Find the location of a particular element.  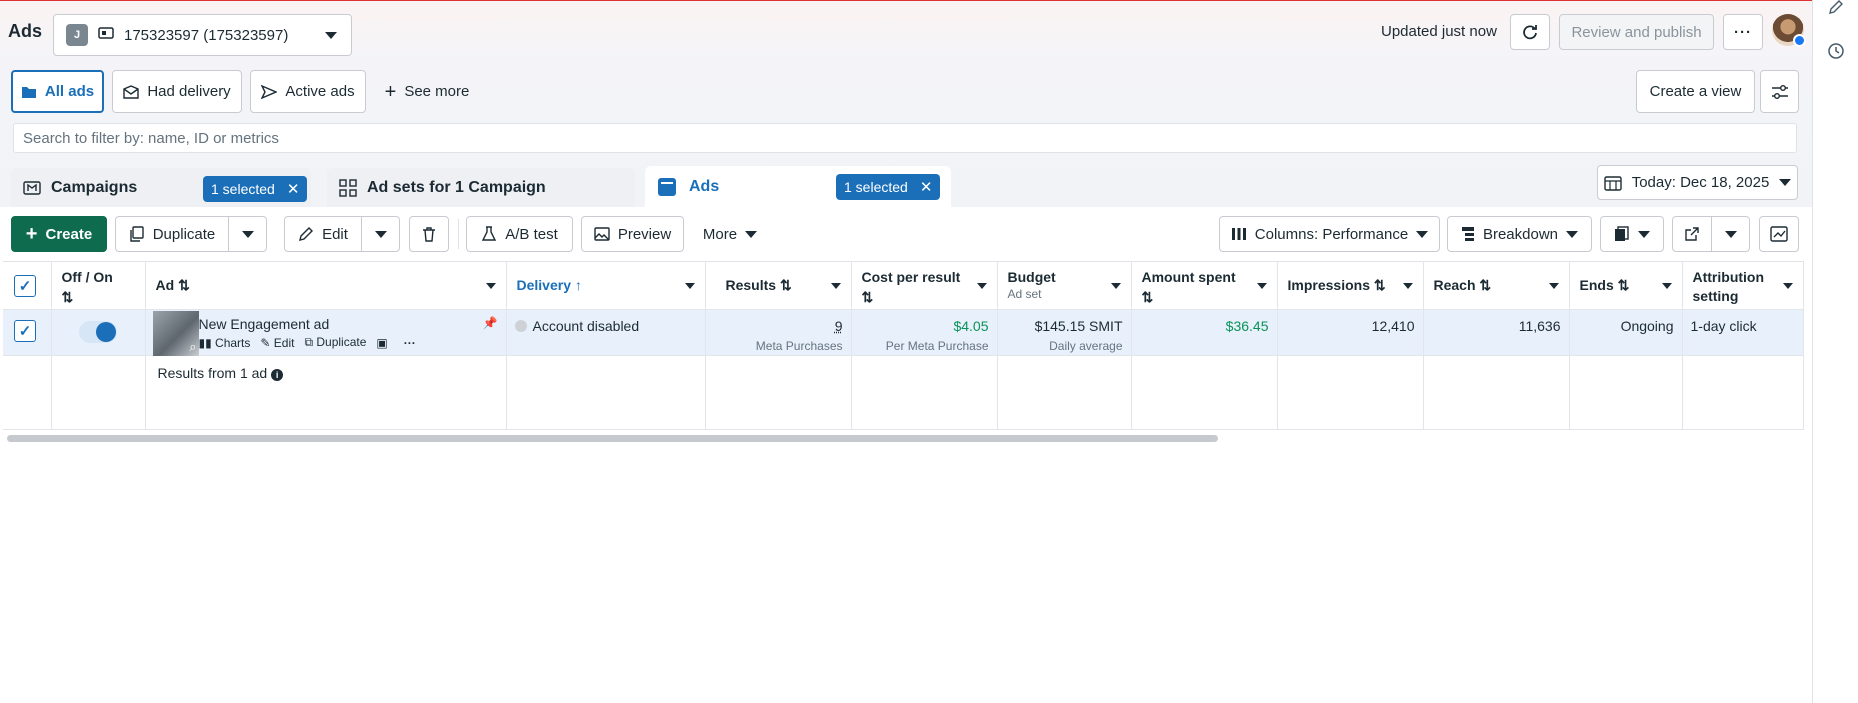

filter-had-delivery: Had delivery is located at coordinates (177, 91).